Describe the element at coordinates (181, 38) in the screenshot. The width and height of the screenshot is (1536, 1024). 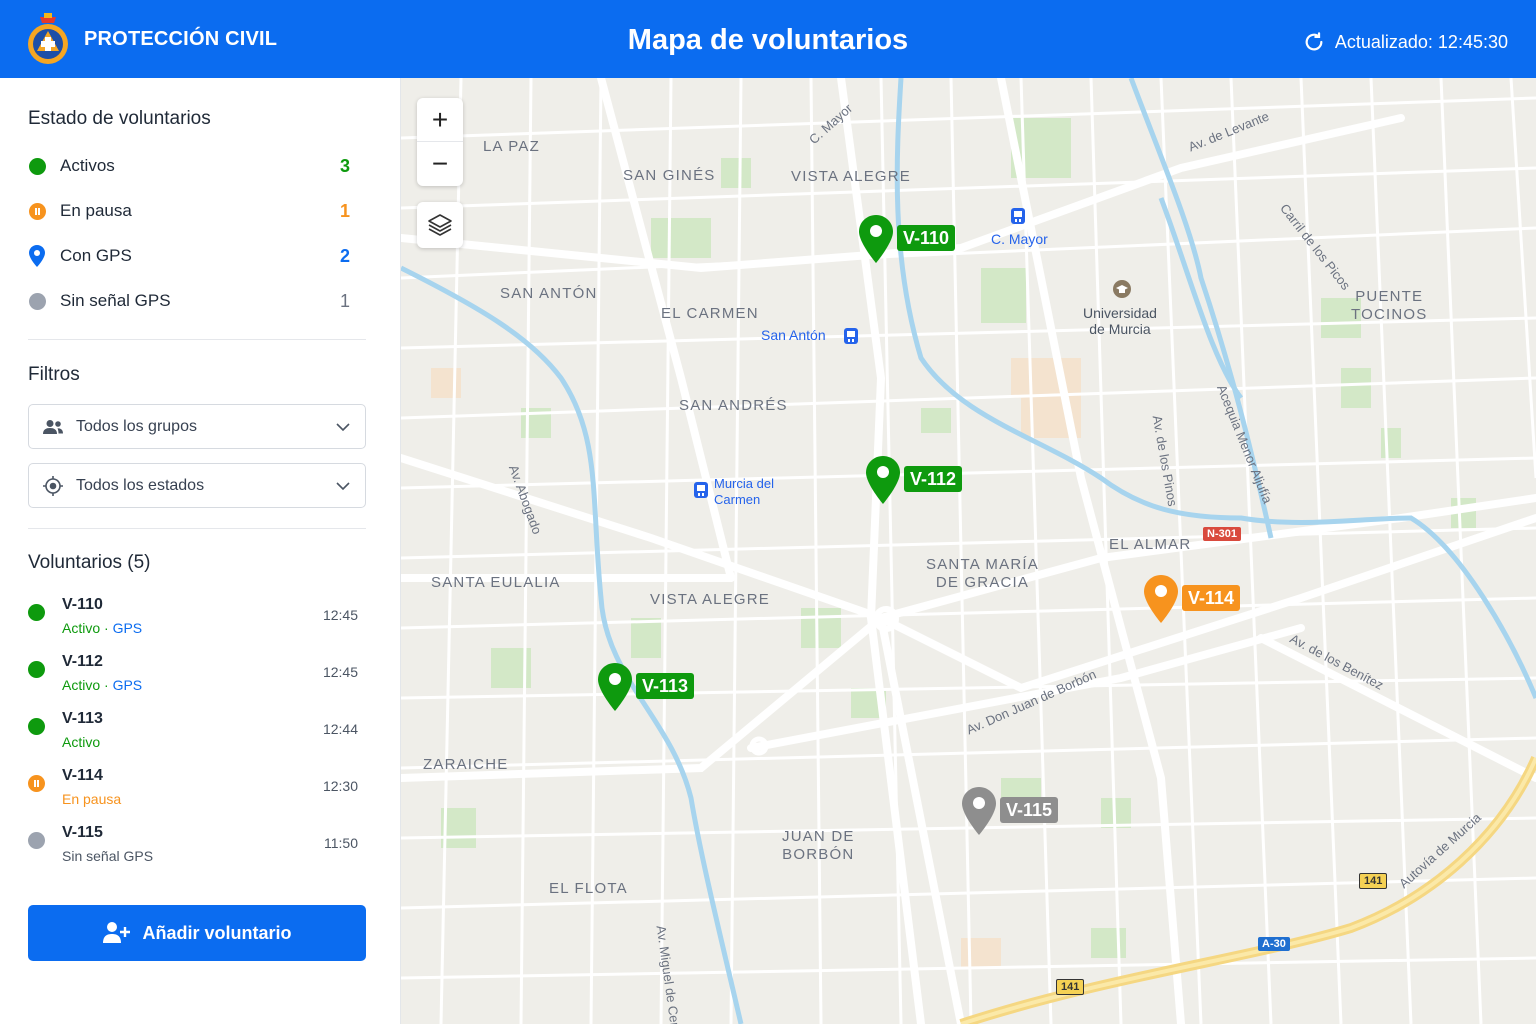
I see `brand-name: PROTECCIÓN CIVIL` at that location.